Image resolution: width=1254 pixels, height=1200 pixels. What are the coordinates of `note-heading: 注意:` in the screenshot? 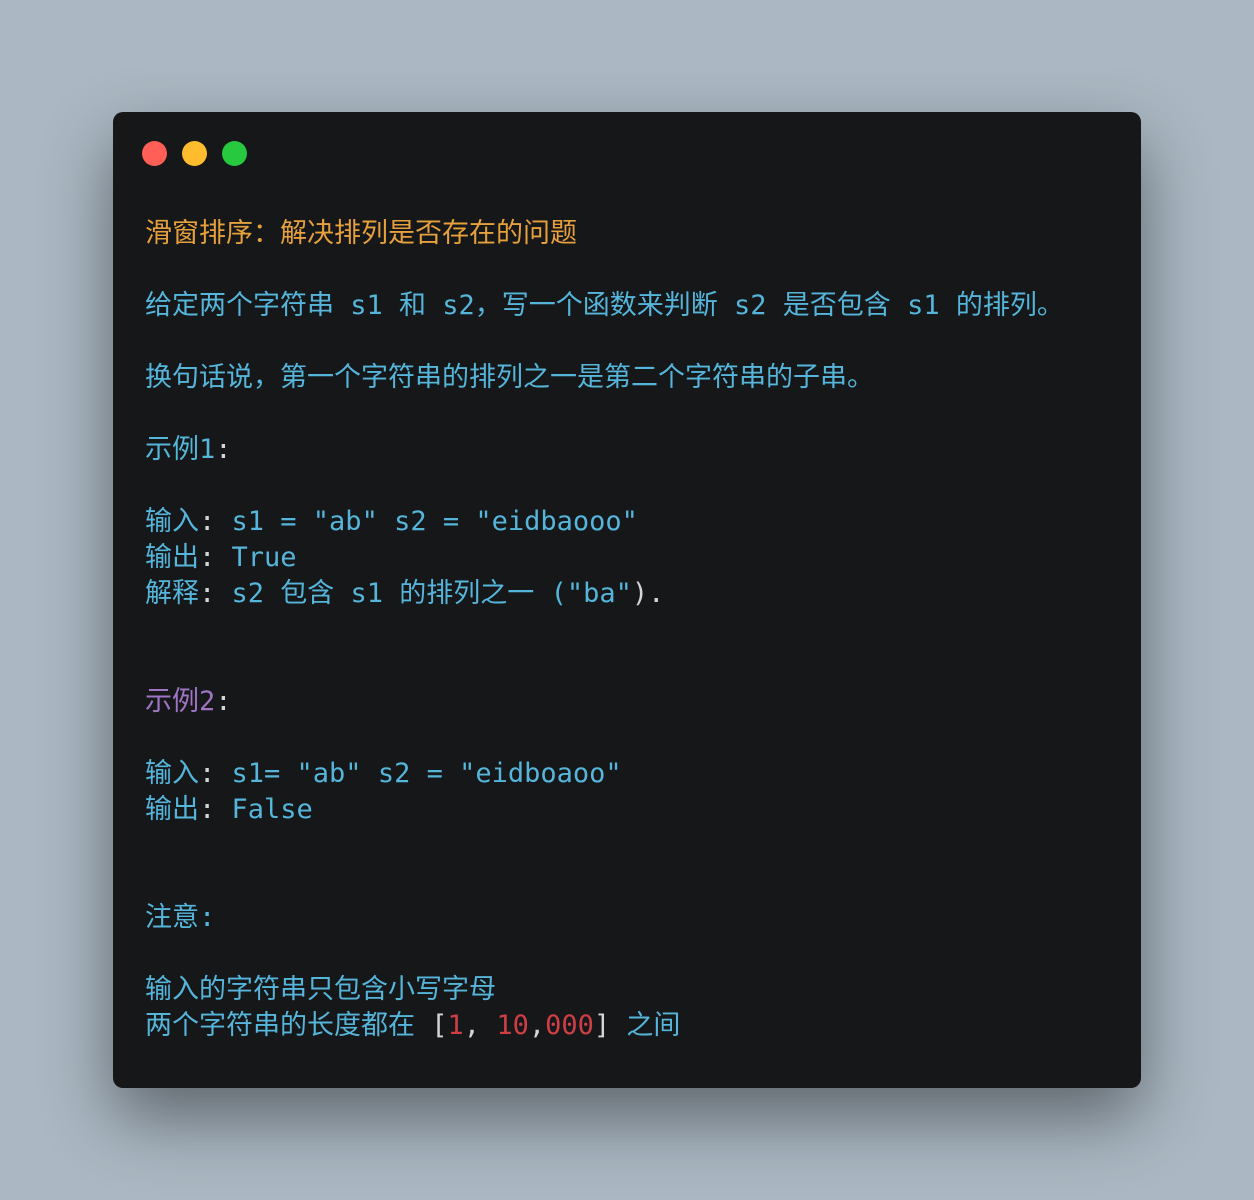 It's located at (180, 917).